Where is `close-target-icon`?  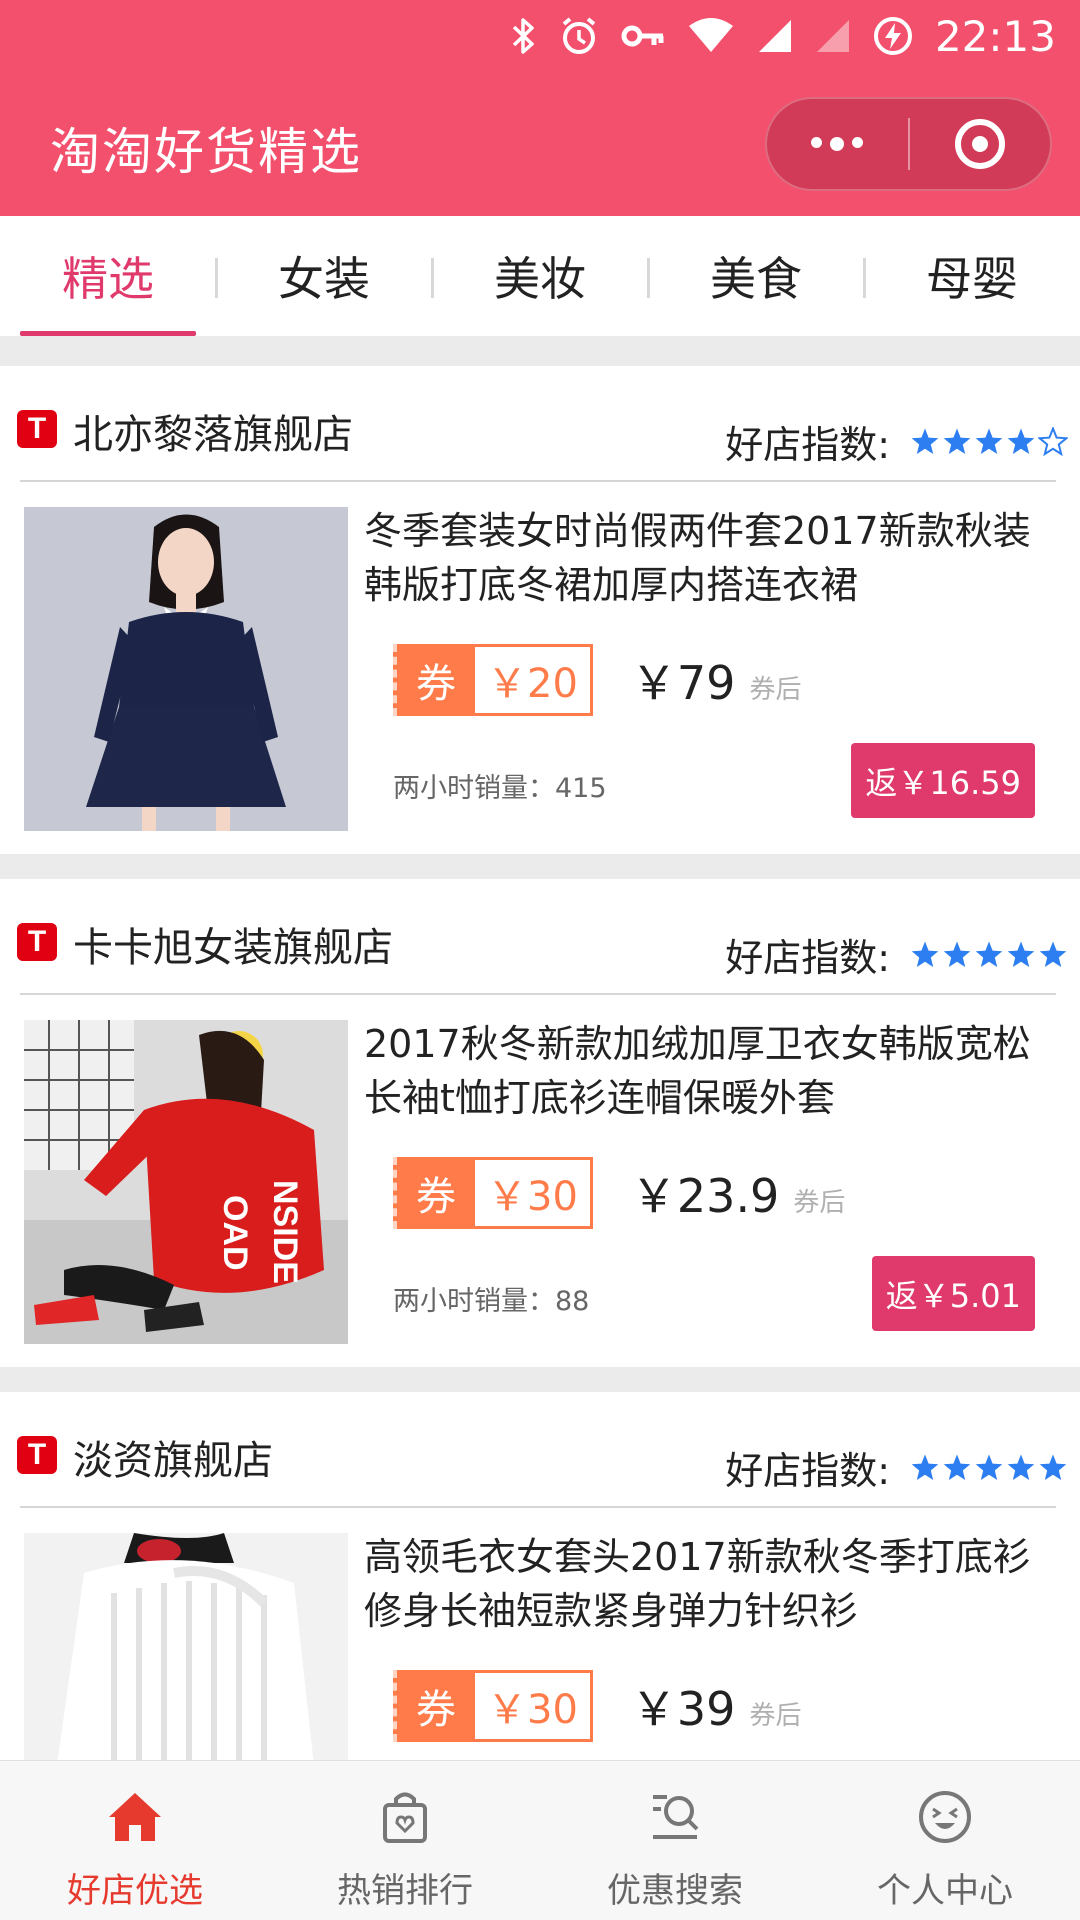
close-target-icon is located at coordinates (979, 144).